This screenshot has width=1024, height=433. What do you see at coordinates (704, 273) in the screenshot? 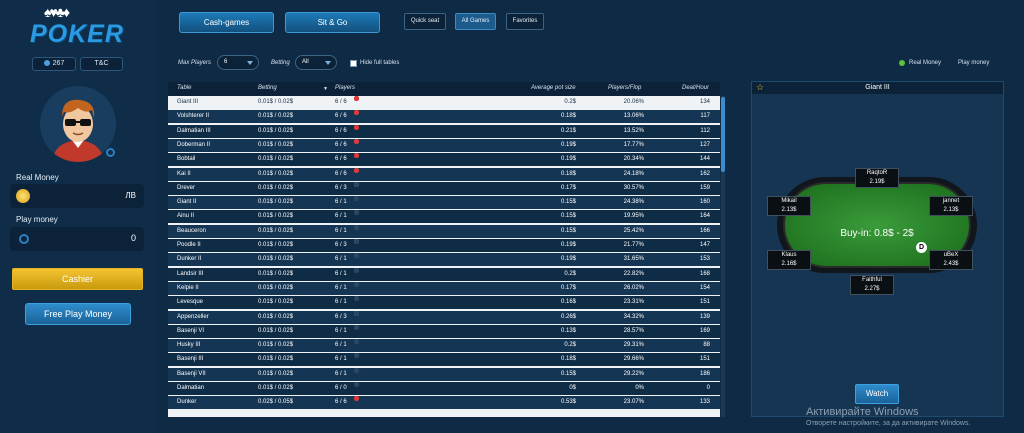
I see `row-deal-hour: 168` at bounding box center [704, 273].